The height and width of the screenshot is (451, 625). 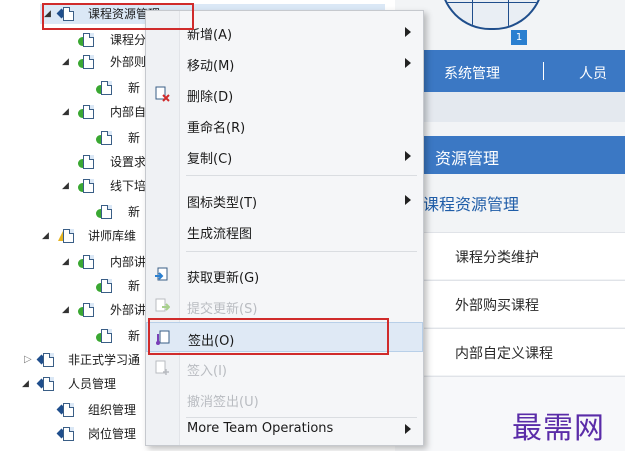 What do you see at coordinates (223, 278) in the screenshot?
I see `menu-item-label: 获取更新(G)` at bounding box center [223, 278].